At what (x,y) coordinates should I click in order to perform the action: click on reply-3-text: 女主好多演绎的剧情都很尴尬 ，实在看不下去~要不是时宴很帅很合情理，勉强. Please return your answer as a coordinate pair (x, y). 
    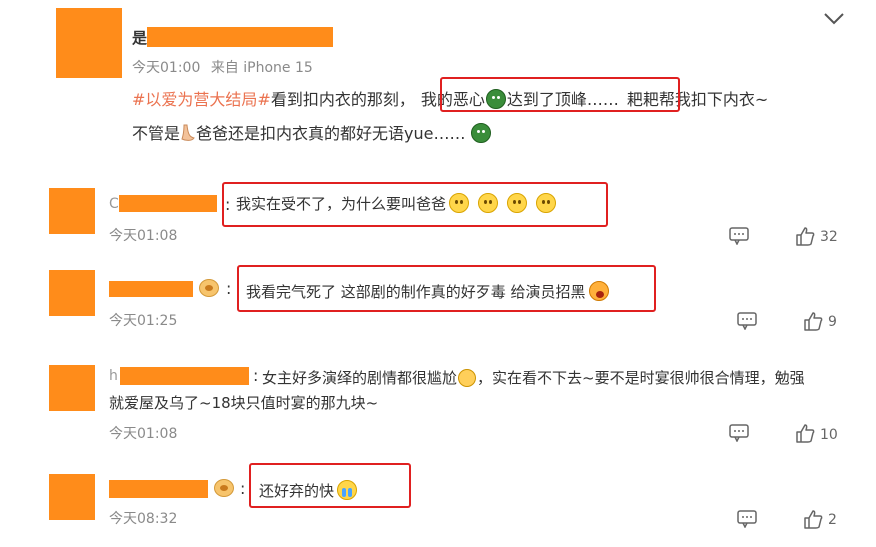
    Looking at the image, I should click on (533, 377).